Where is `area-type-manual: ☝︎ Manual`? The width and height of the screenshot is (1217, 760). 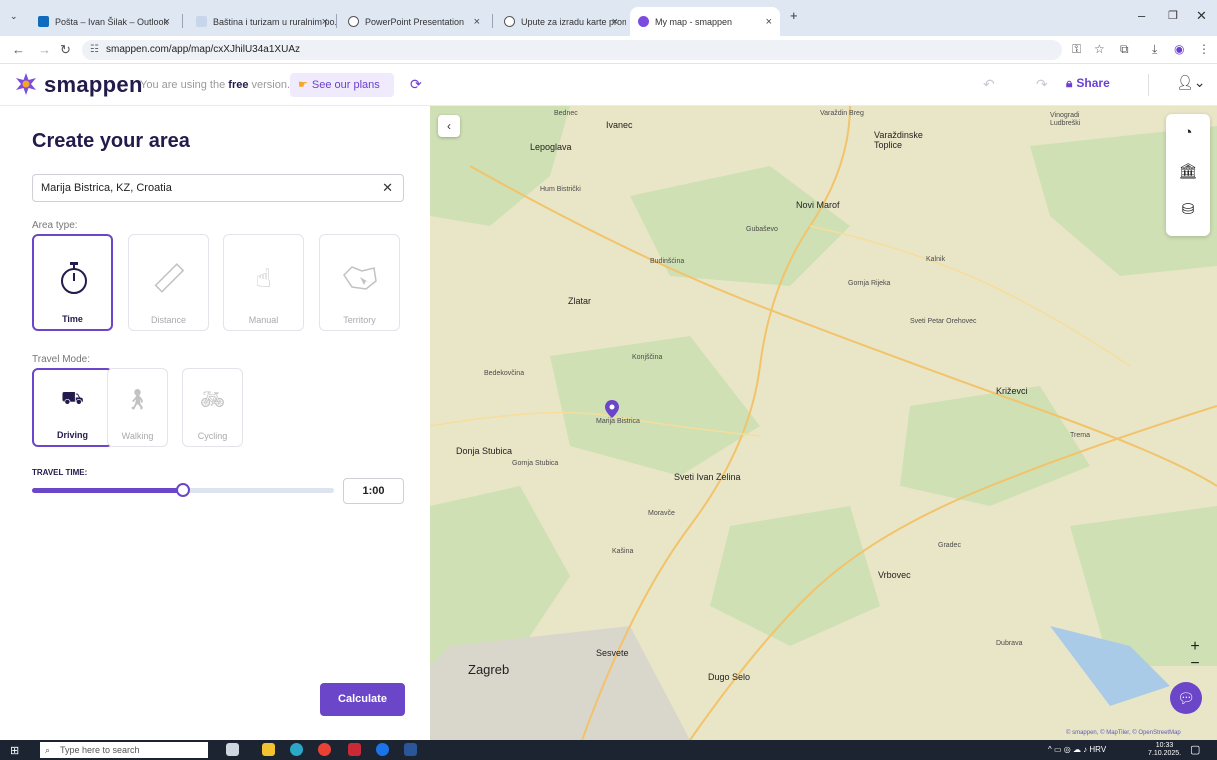
area-type-manual: ☝︎ Manual is located at coordinates (263, 282).